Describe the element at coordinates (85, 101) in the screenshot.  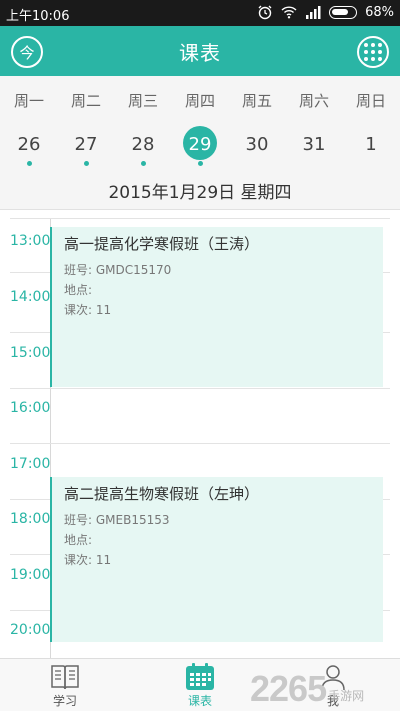
I see `weekday-tue: 周二` at that location.